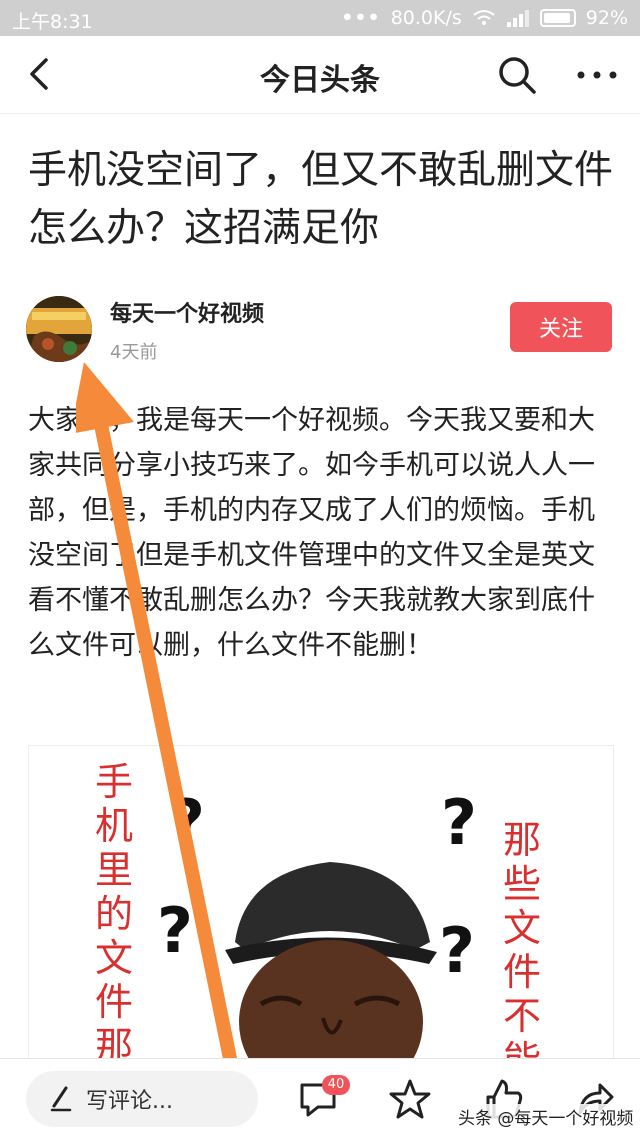 This screenshot has width=640, height=1138. What do you see at coordinates (557, 18) in the screenshot?
I see `battery-icon` at bounding box center [557, 18].